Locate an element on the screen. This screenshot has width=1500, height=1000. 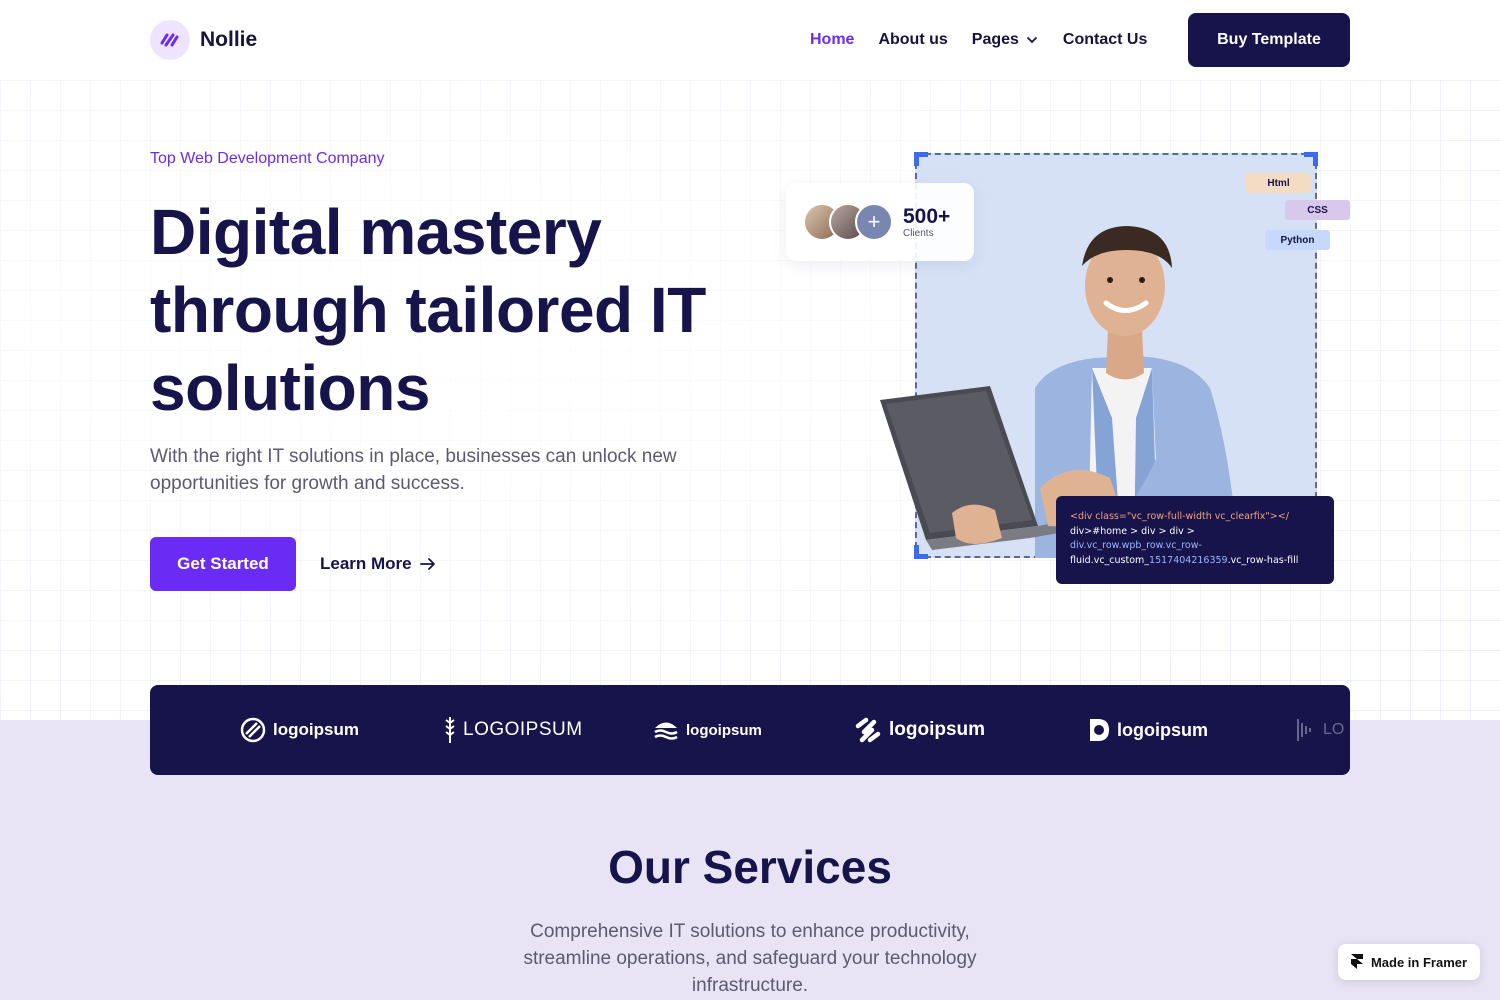
plus-icon: + is located at coordinates (874, 222).